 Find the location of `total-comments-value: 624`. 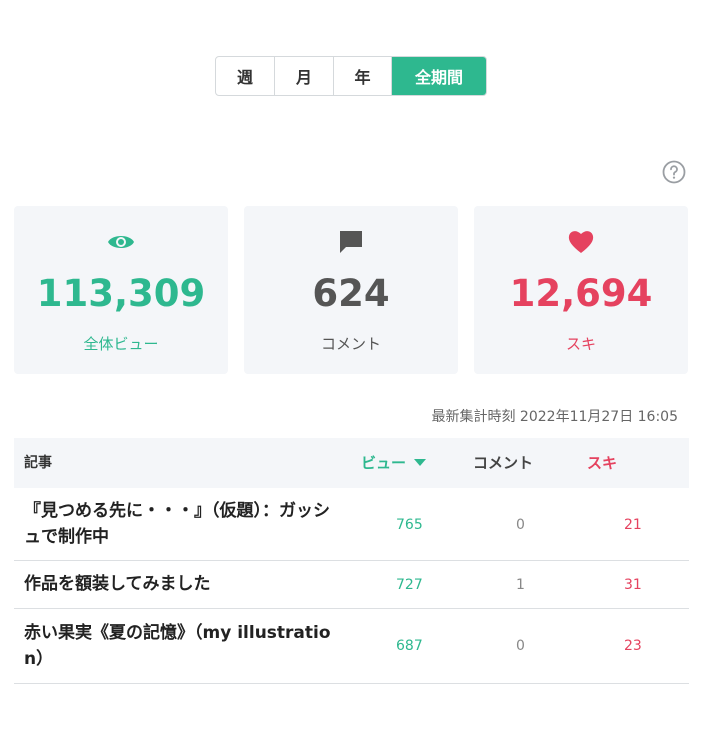

total-comments-value: 624 is located at coordinates (351, 293).